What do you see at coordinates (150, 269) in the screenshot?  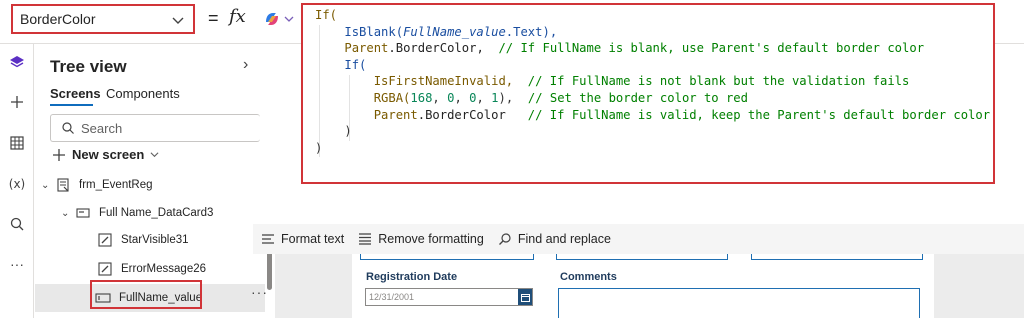 I see `tree-item-errormessage: ErrorMessage26` at bounding box center [150, 269].